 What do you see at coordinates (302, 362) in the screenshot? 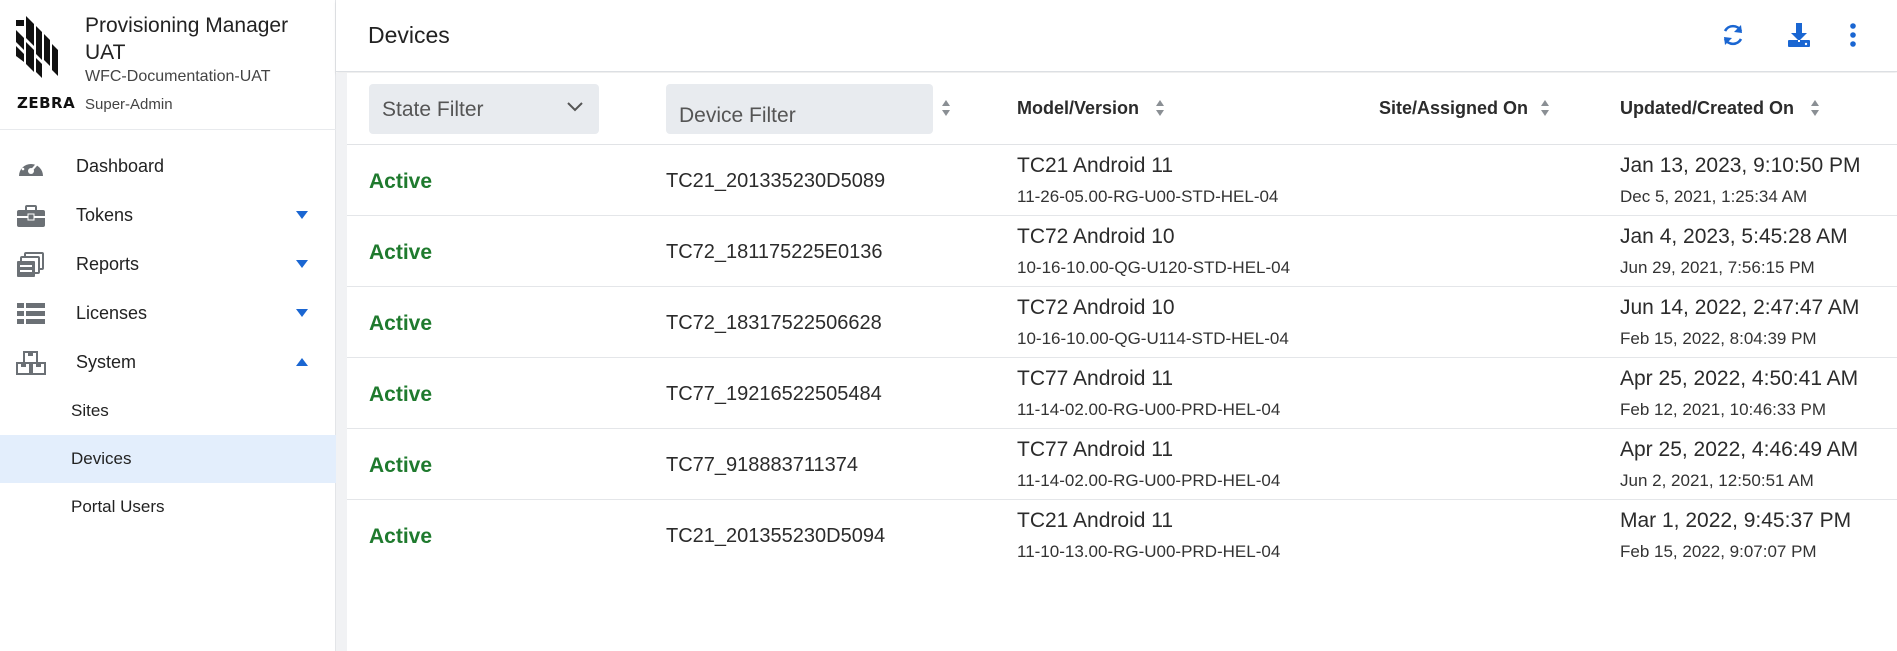
I see `chevron-up-icon` at bounding box center [302, 362].